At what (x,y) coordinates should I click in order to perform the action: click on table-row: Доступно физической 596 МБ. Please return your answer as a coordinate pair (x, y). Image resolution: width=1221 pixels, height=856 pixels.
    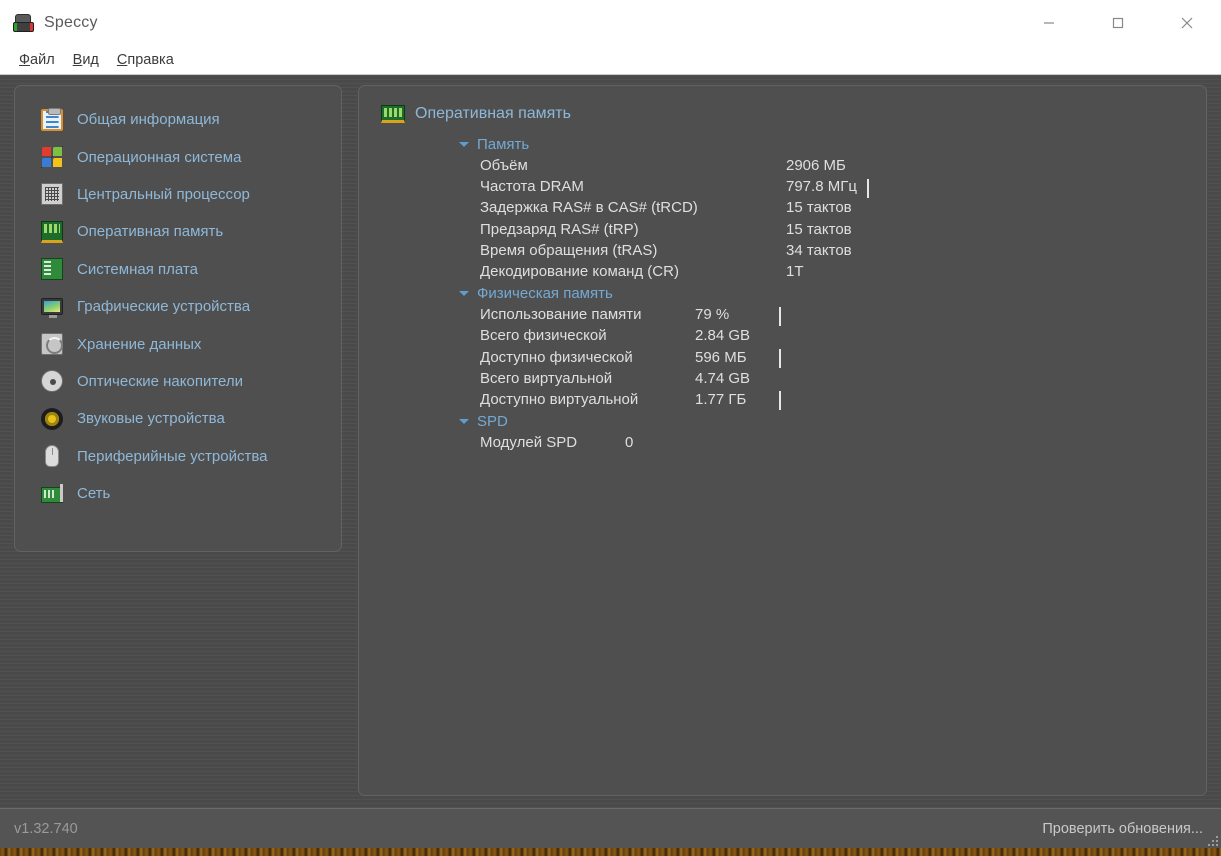
    Looking at the image, I should click on (843, 358).